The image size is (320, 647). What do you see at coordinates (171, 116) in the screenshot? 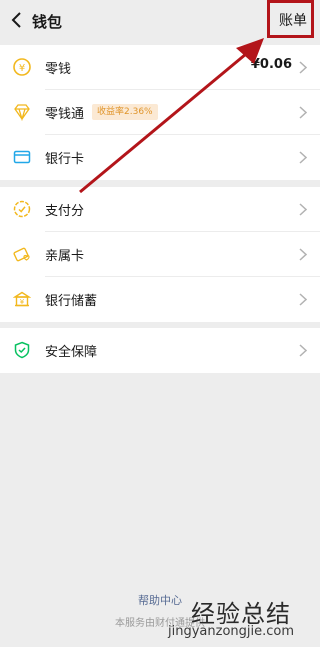
I see `annotation-arrow` at bounding box center [171, 116].